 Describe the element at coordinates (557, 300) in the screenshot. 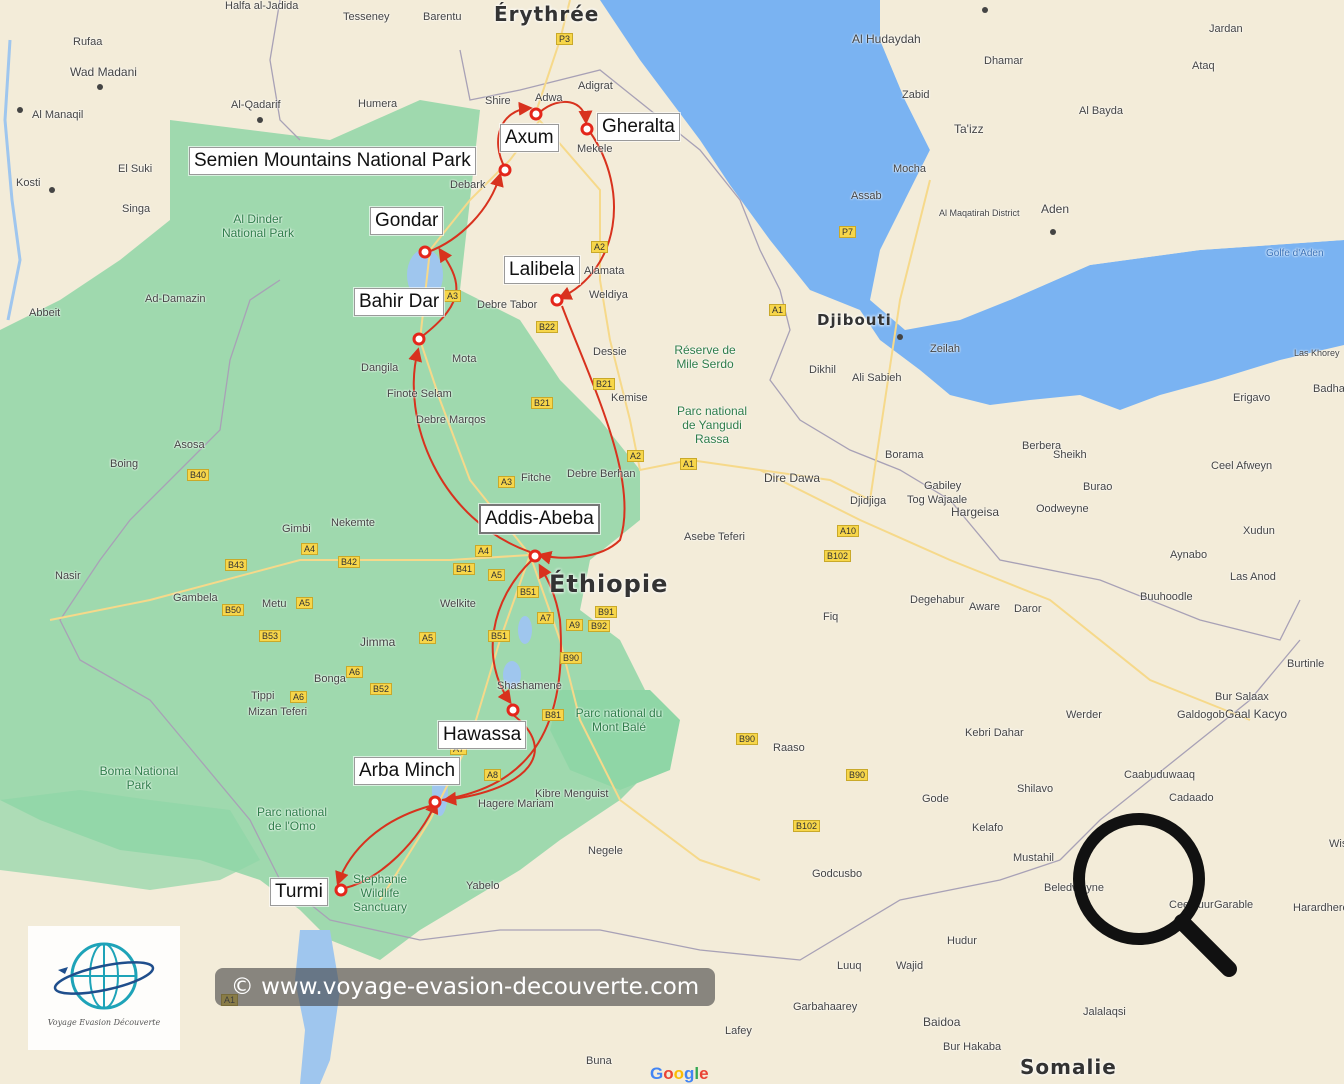

I see `marker-lalibela` at that location.